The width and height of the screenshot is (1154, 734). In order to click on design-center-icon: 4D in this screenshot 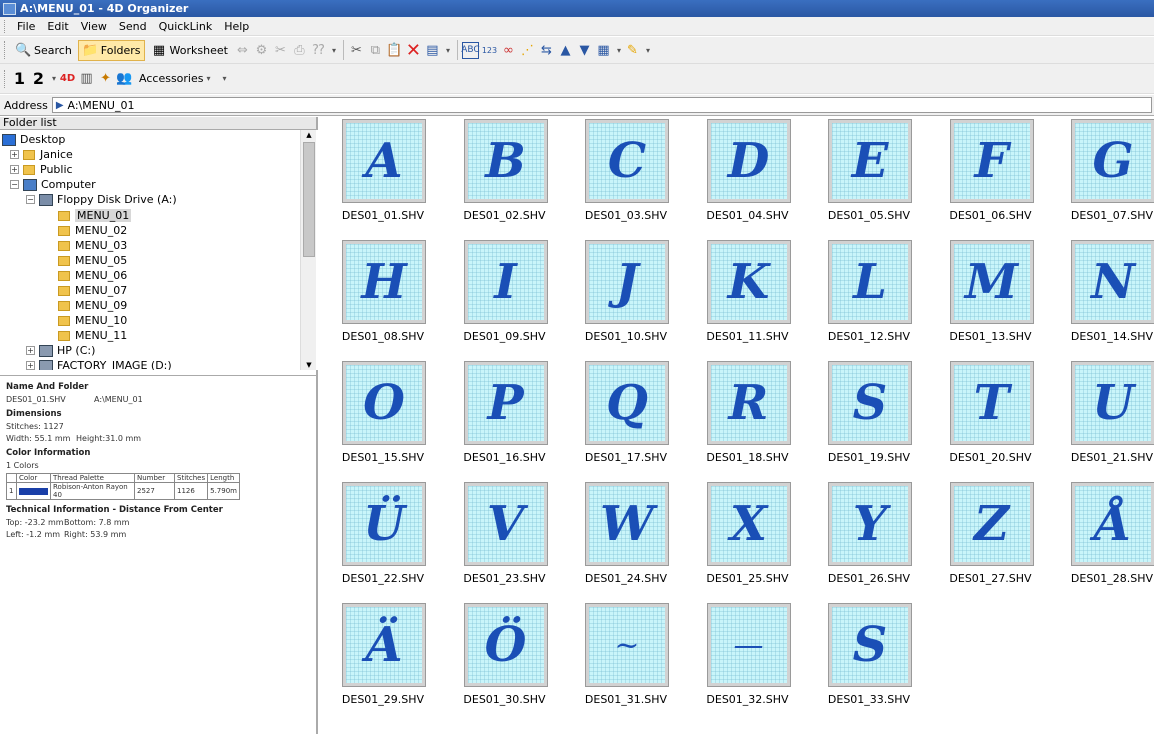, I will do `click(67, 78)`.